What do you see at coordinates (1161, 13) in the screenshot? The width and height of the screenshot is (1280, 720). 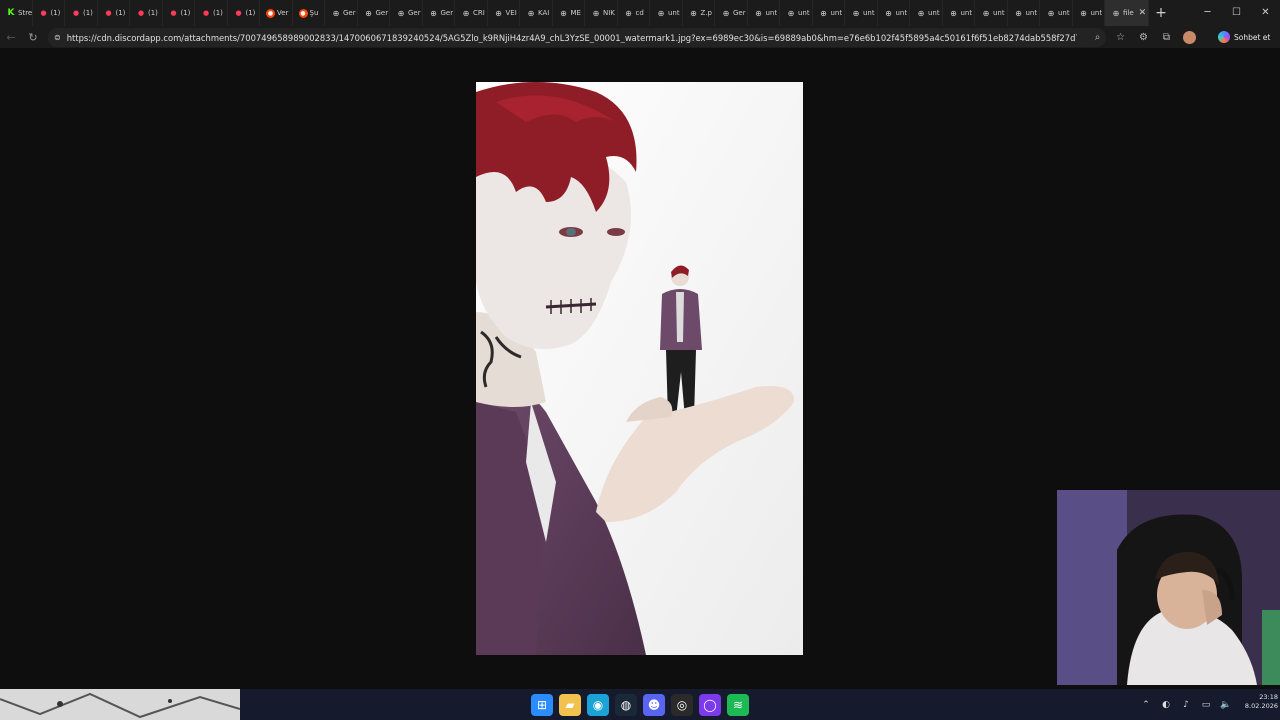 I see `new-tab-button: +` at bounding box center [1161, 13].